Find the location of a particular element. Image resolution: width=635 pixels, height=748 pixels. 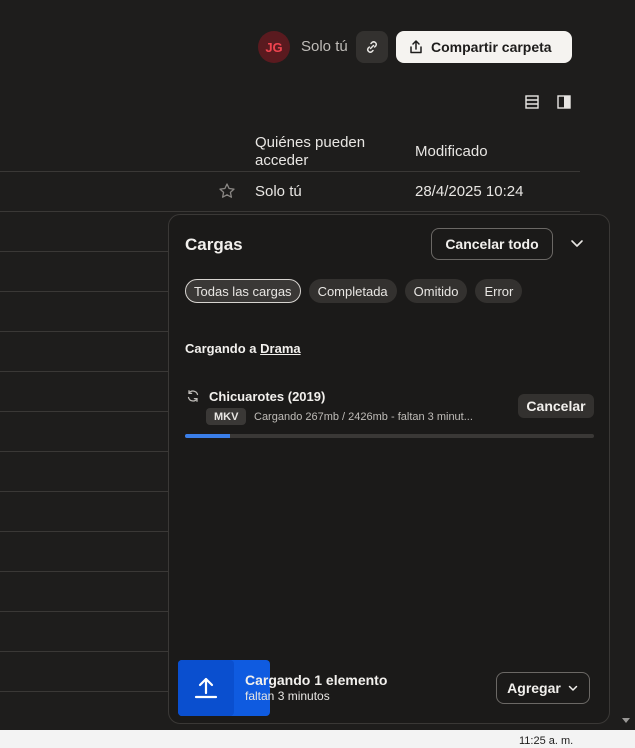

upload-file-name: Chicuarotes (2019) is located at coordinates (267, 396).